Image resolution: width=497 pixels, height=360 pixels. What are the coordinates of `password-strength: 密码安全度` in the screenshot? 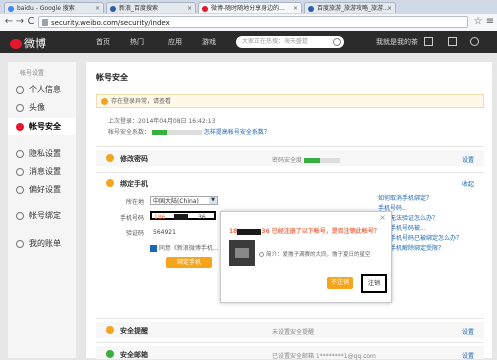 It's located at (306, 159).